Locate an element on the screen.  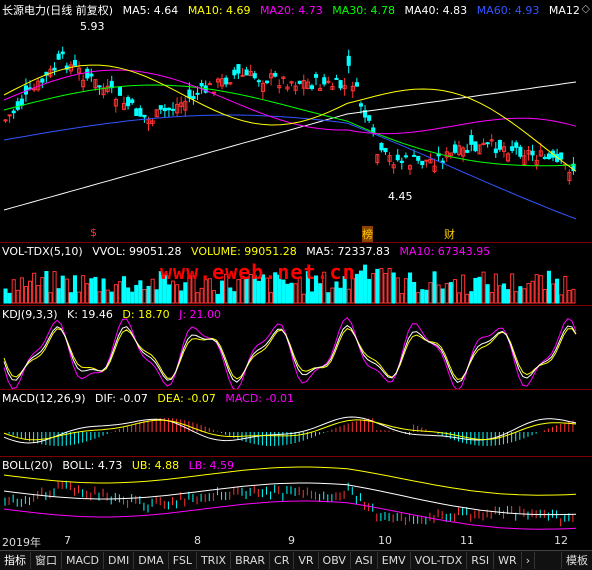
boll-mid-value: BOLL: 4.73 is located at coordinates (92, 465).